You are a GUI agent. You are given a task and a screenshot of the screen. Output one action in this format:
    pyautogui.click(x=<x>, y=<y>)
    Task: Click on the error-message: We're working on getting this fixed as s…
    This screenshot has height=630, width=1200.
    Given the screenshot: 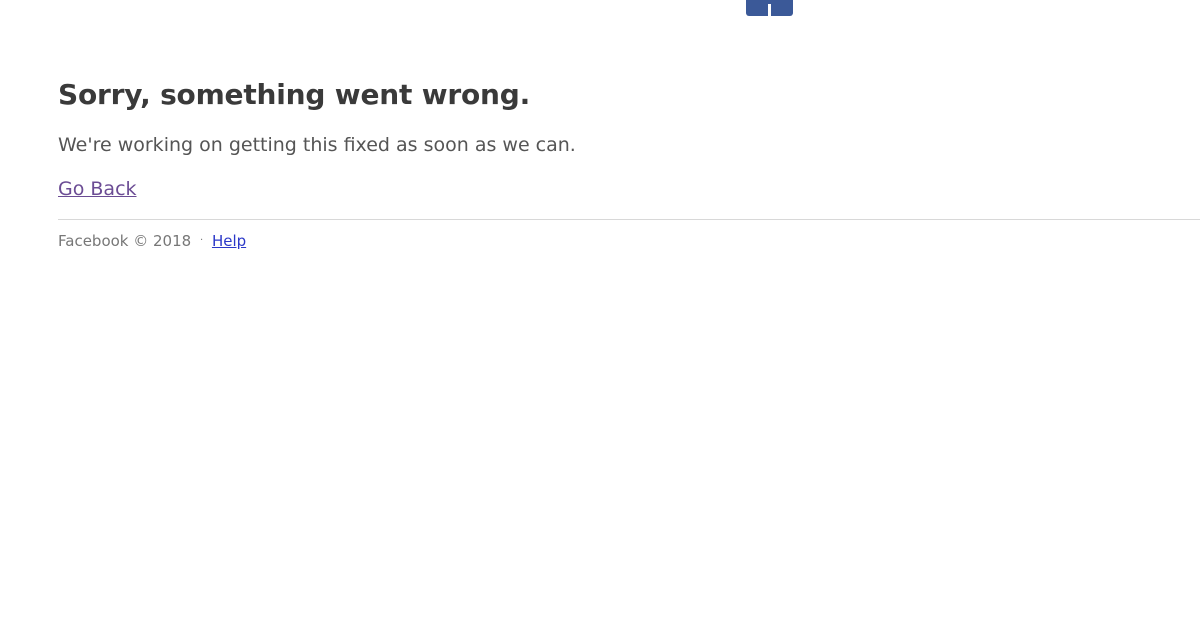 What is the action you would take?
    pyautogui.click(x=317, y=145)
    